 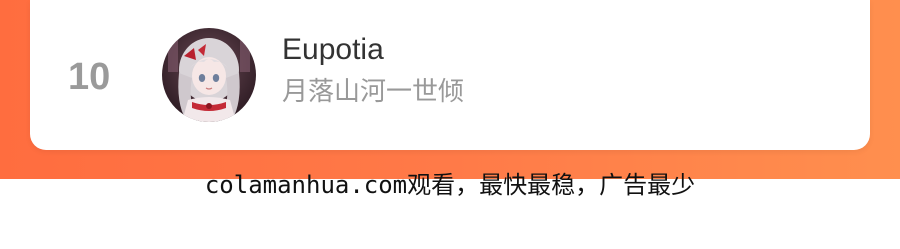 I want to click on watermark-text: colamanhua.com观看，最快最稳，广告最少, so click(x=450, y=185).